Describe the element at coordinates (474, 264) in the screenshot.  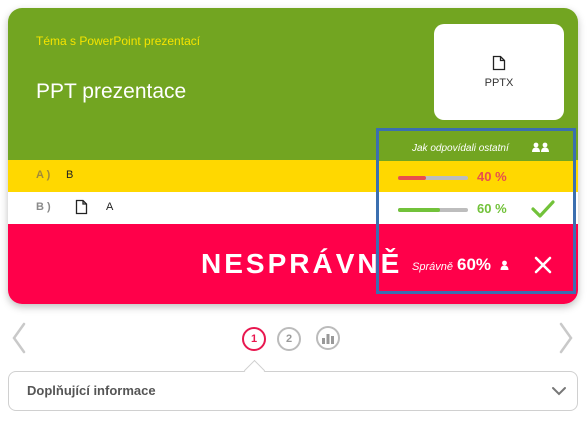
I see `correct-value: 60%` at that location.